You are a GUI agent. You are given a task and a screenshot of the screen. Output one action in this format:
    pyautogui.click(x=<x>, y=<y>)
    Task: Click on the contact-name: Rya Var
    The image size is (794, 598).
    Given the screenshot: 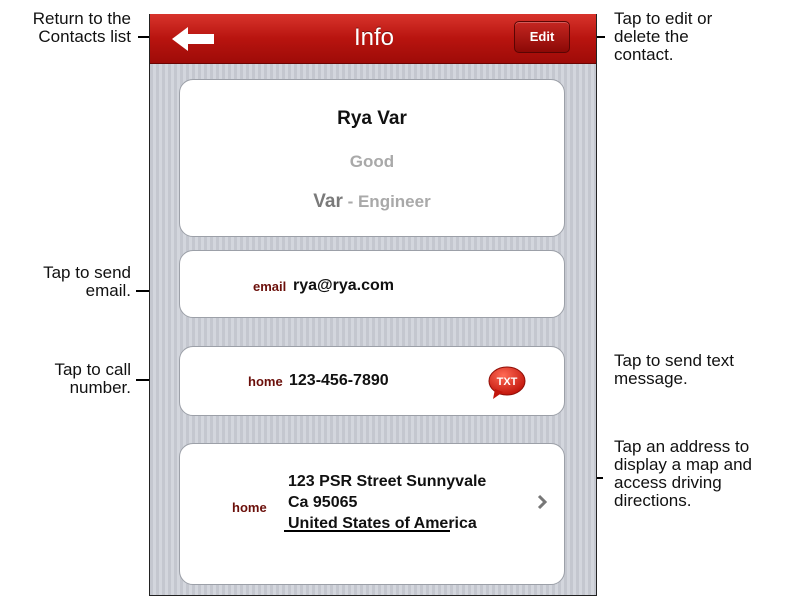 What is the action you would take?
    pyautogui.click(x=372, y=118)
    